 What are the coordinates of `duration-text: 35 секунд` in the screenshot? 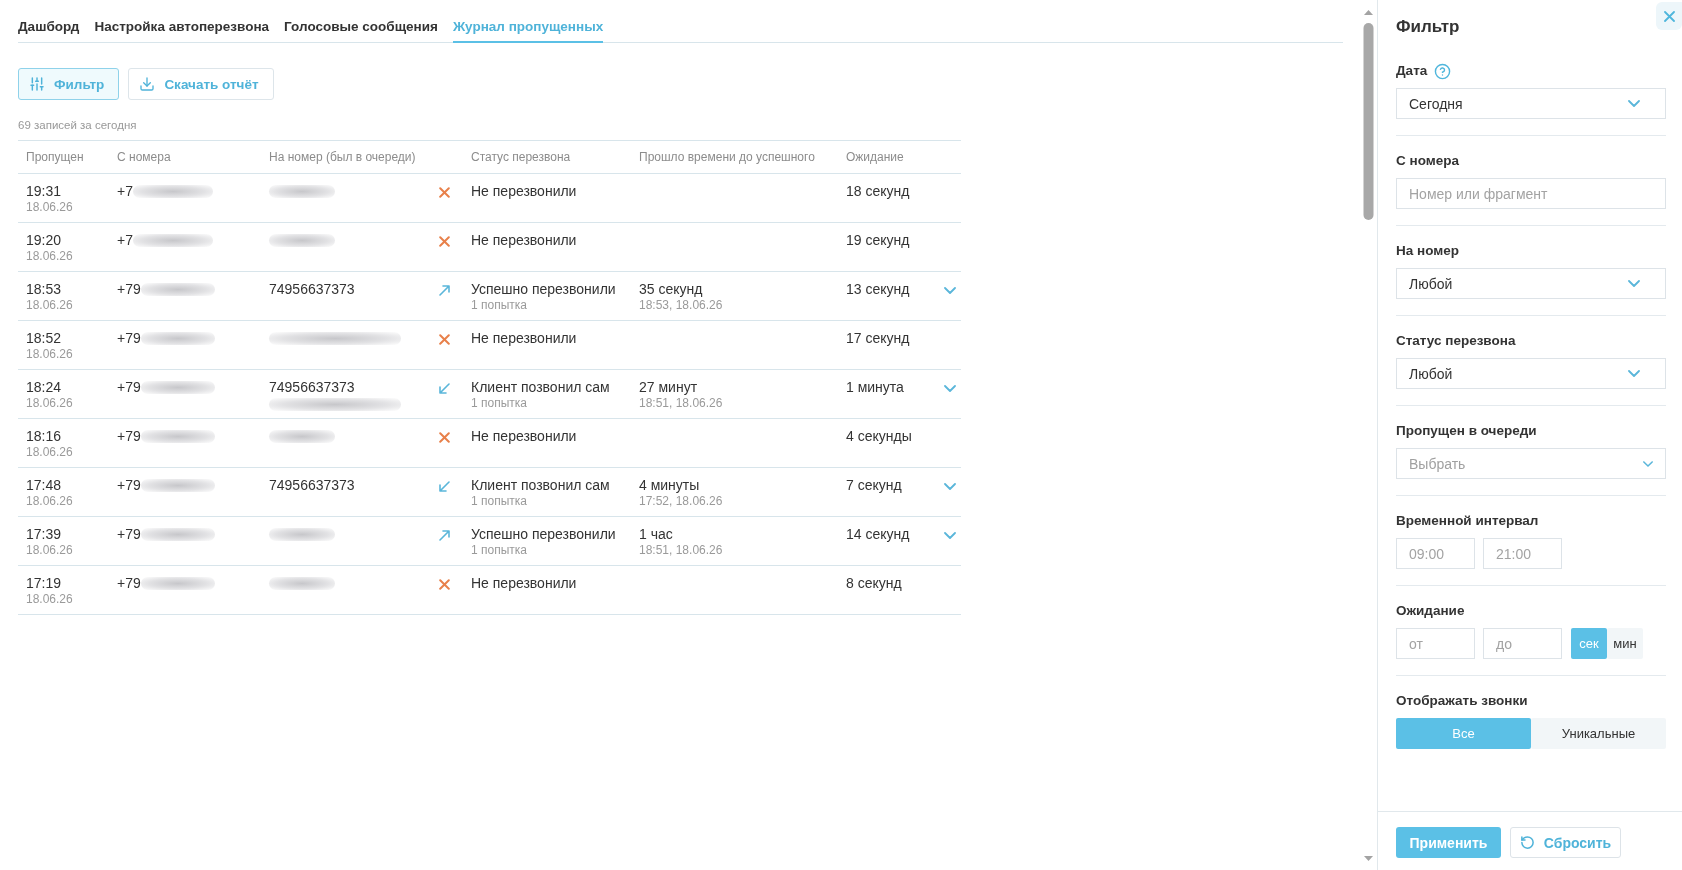 It's located at (671, 289).